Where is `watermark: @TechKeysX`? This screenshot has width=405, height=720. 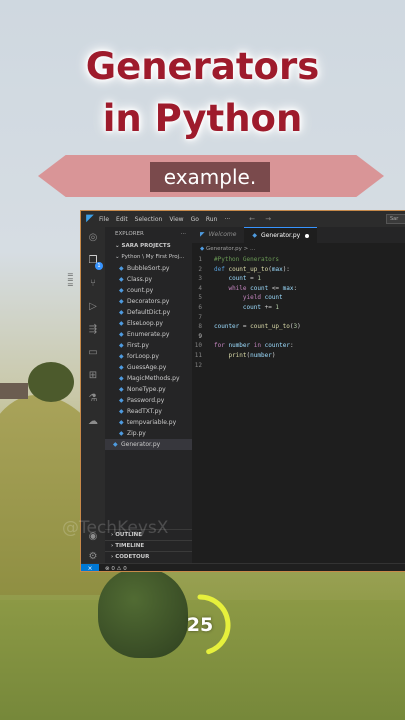 watermark: @TechKeysX is located at coordinates (115, 528).